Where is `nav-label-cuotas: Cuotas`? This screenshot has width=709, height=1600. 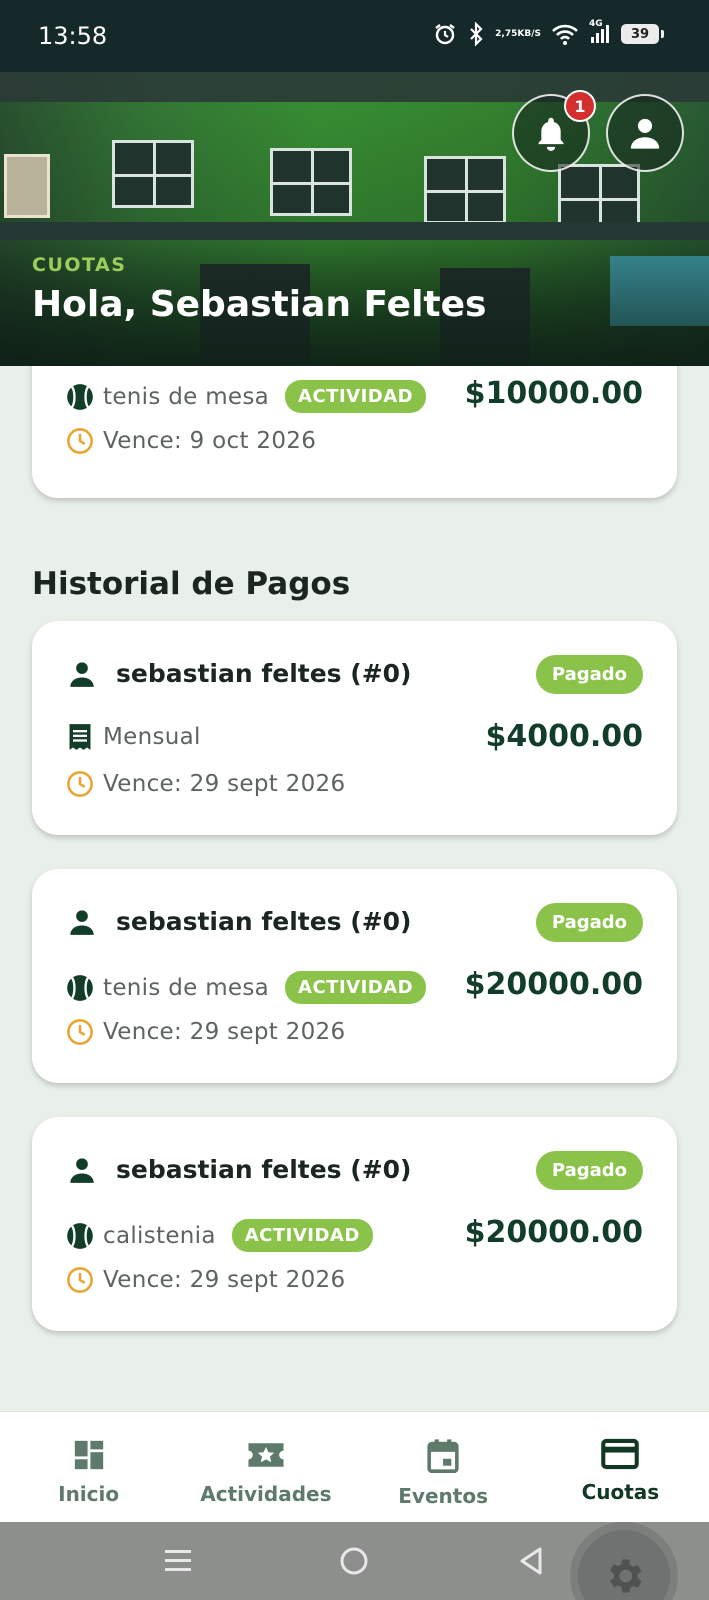
nav-label-cuotas: Cuotas is located at coordinates (620, 1492).